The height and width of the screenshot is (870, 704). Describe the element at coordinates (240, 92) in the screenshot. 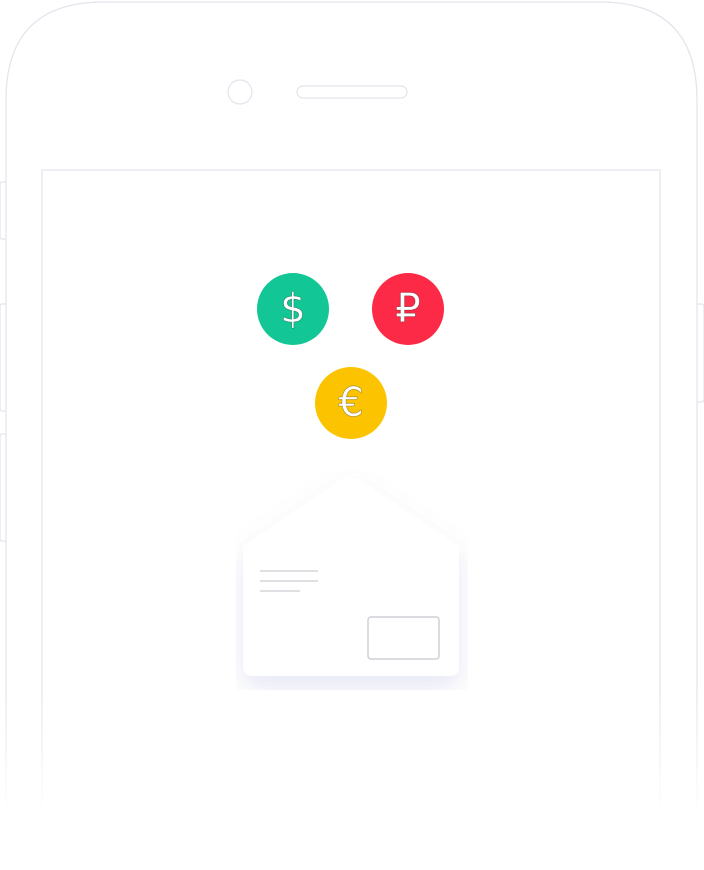

I see `camera-icon` at that location.